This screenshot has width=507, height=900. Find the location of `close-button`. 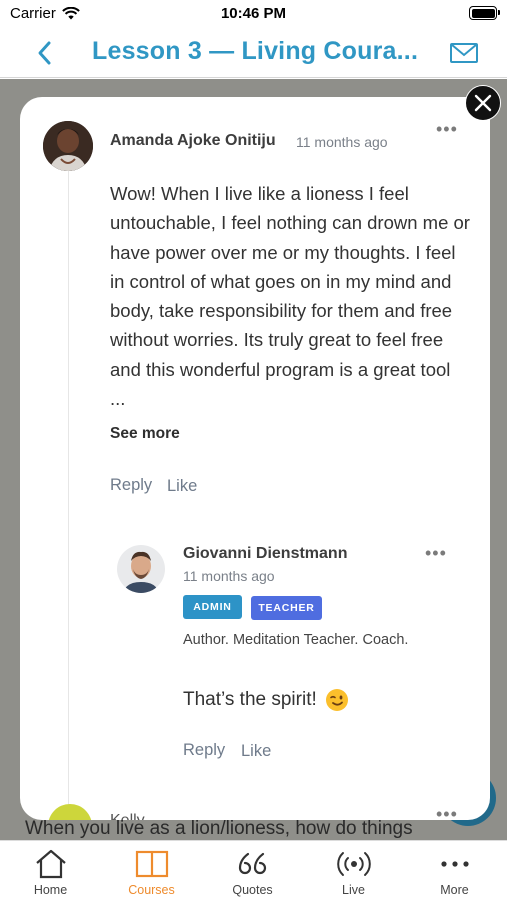

close-button is located at coordinates (483, 103).